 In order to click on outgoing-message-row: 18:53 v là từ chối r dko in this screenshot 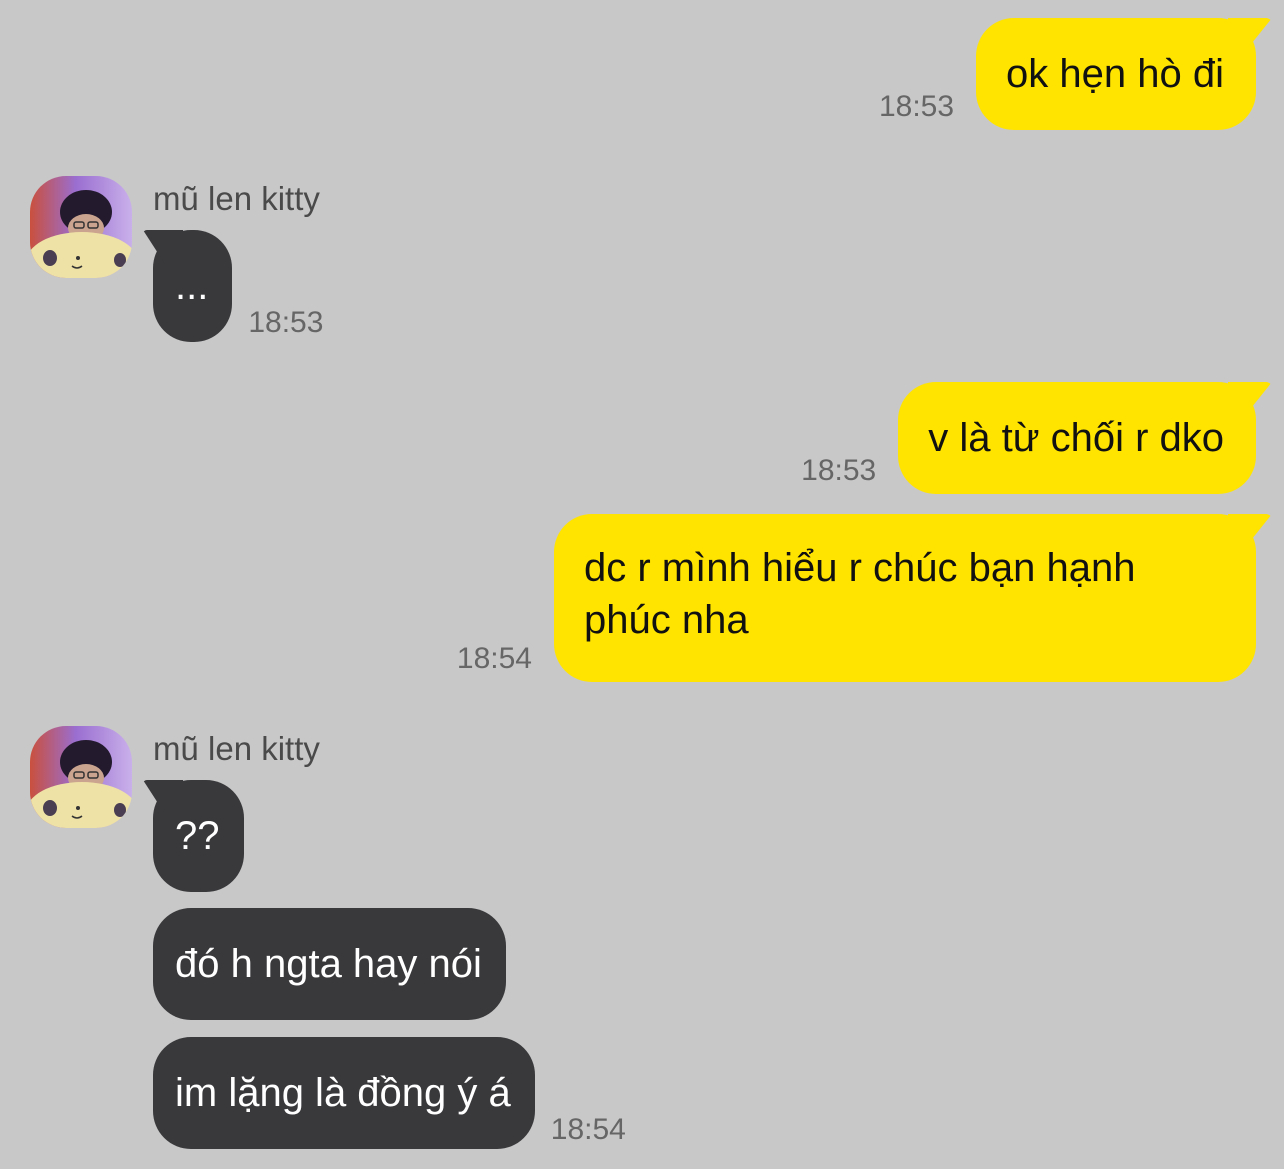, I will do `click(1028, 438)`.